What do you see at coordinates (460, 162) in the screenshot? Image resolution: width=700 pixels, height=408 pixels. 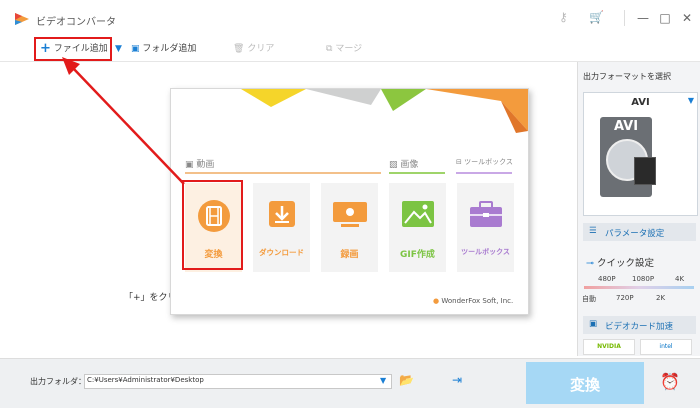 I see `toolbox-section-icon: ⊟` at bounding box center [460, 162].